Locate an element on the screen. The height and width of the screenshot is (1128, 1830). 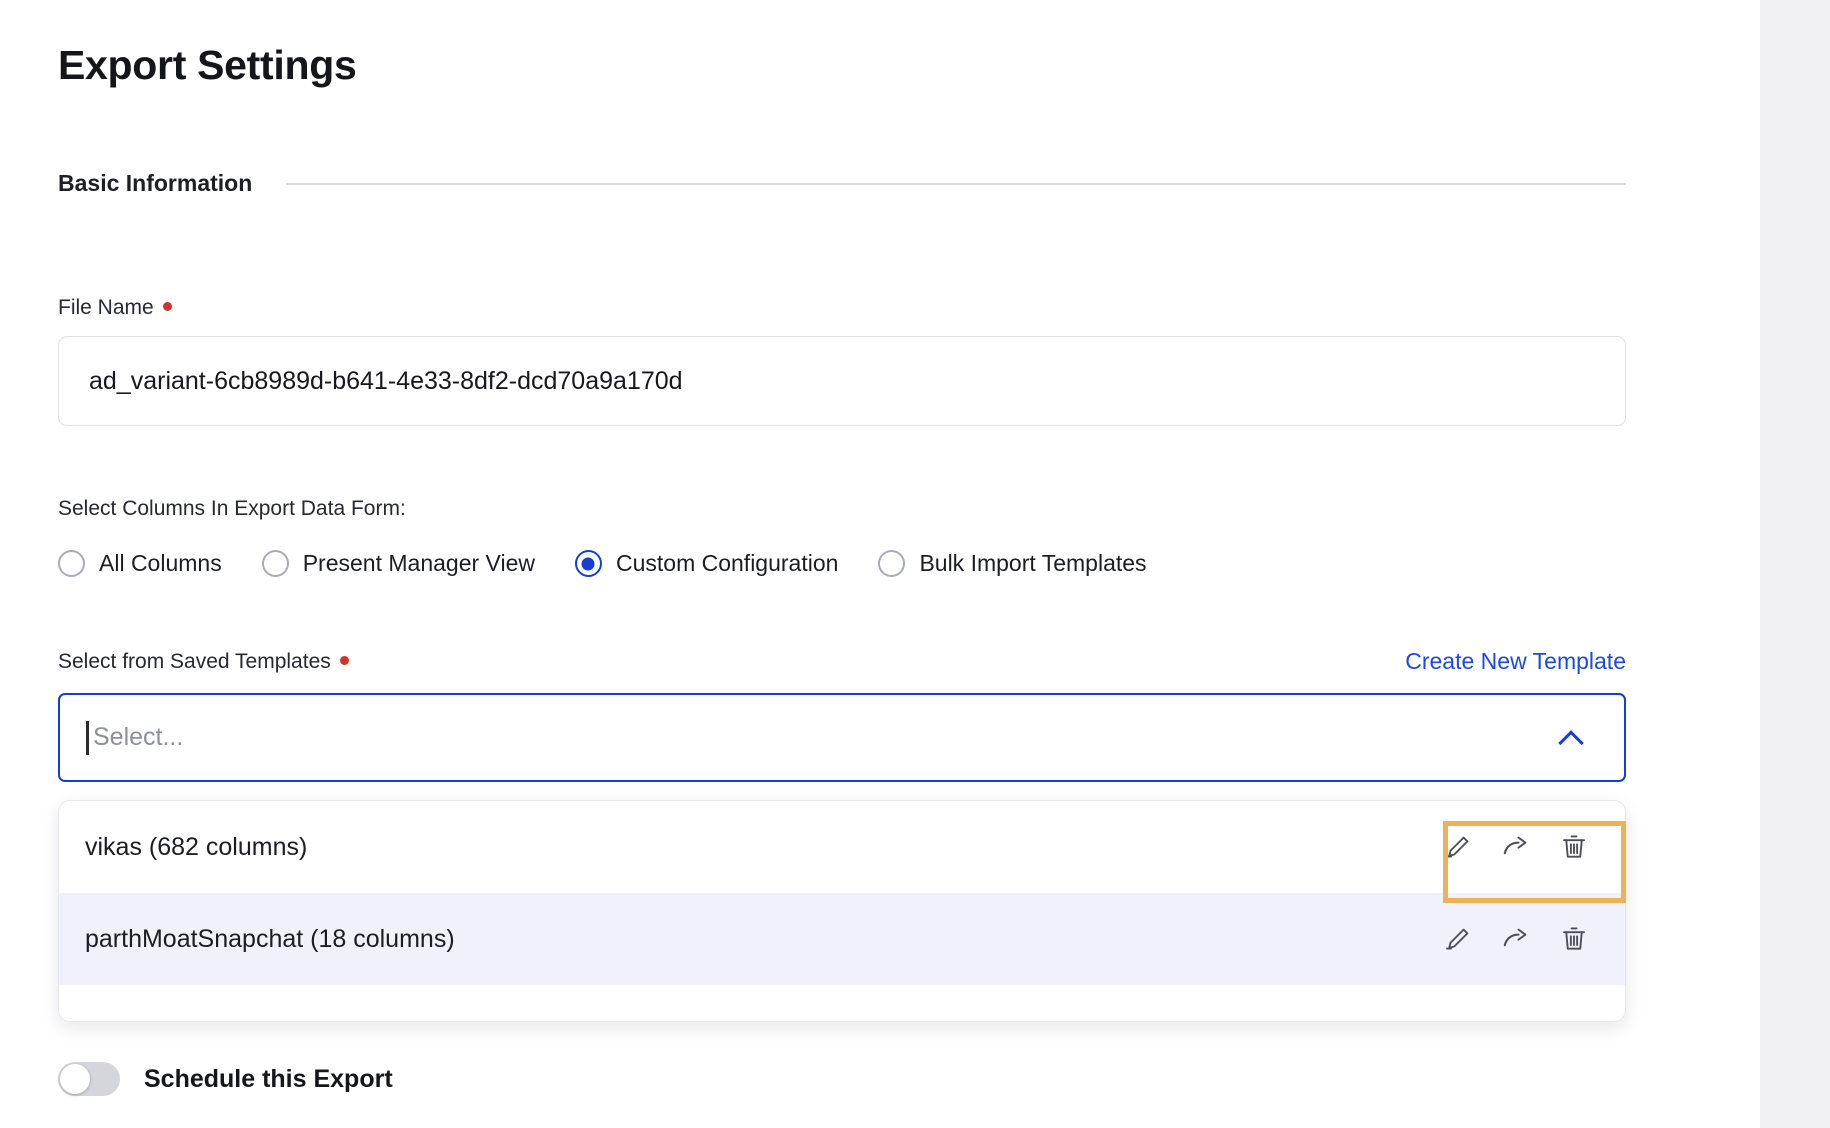
schedule-export-label: Schedule this Export is located at coordinates (268, 1078).